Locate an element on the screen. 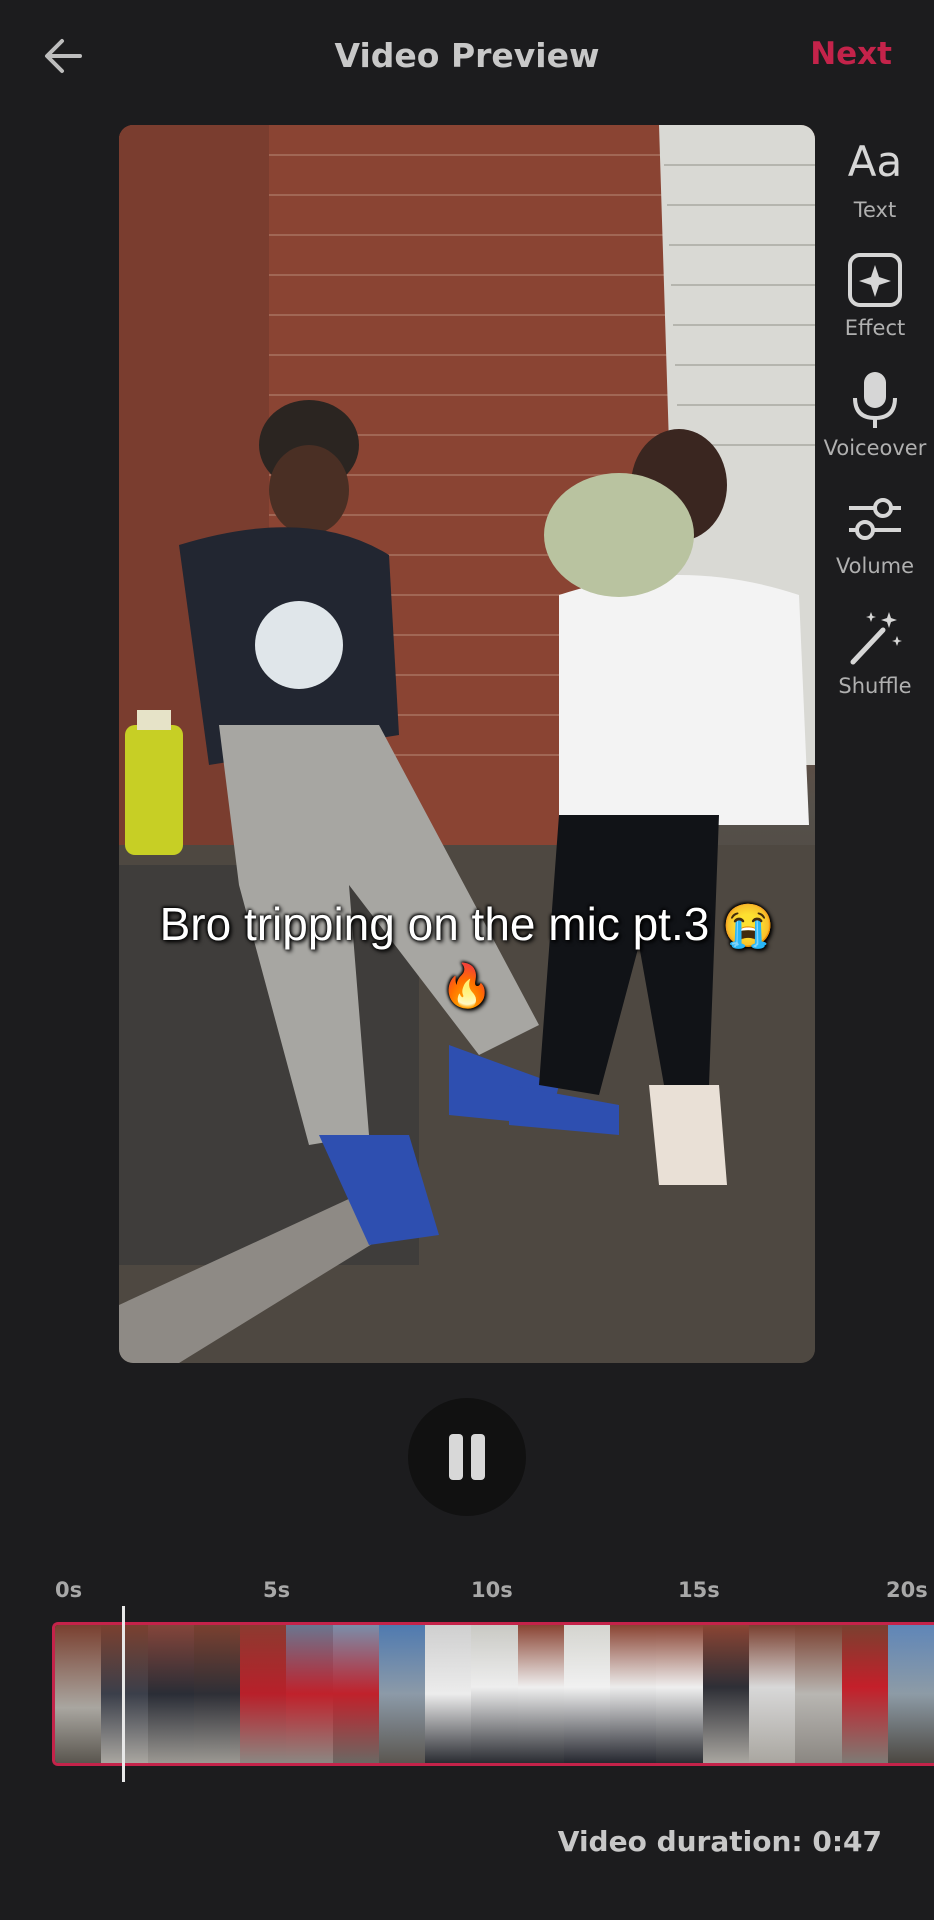 Image resolution: width=934 pixels, height=1920 pixels. tick-5s: 5s is located at coordinates (277, 1590).